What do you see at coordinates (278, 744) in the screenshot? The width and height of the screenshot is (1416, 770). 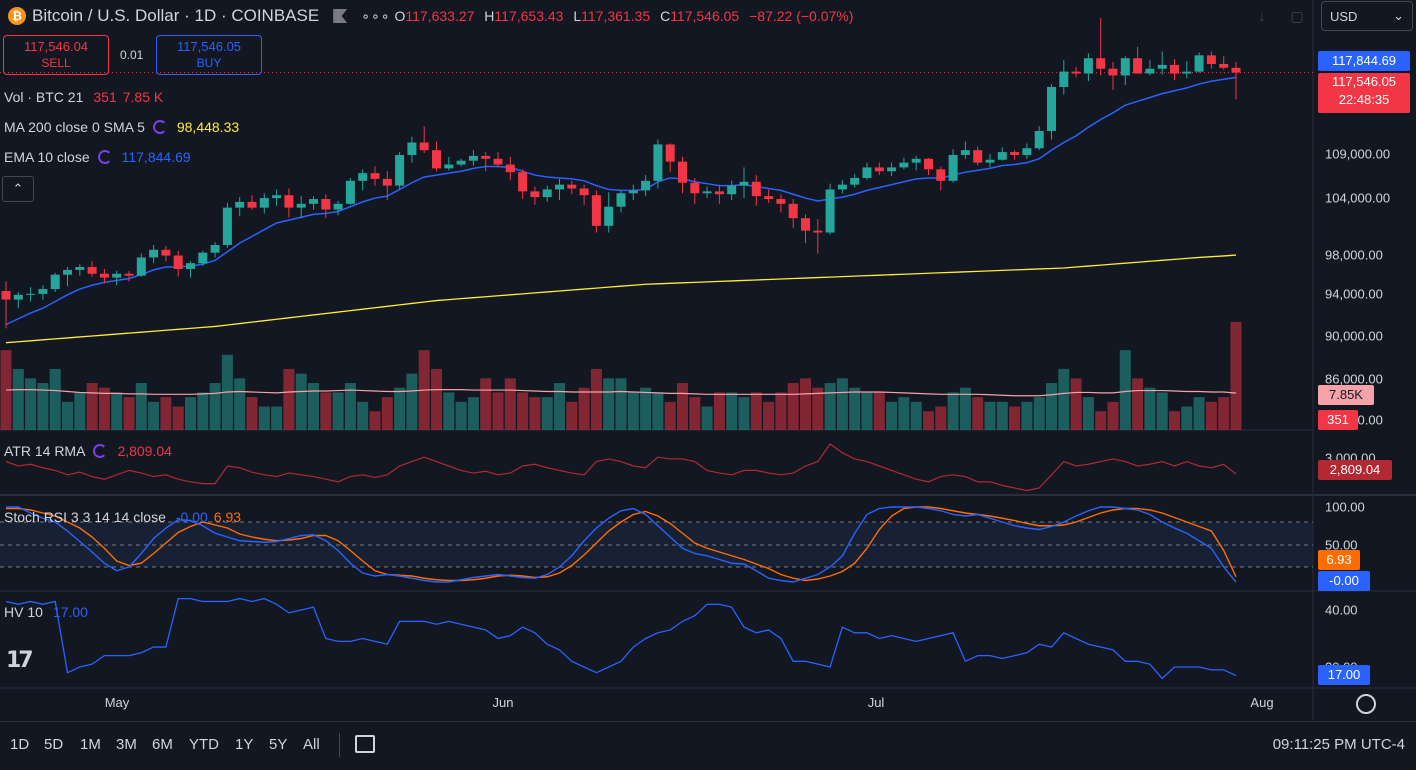 I see `range-5y-button: 5Y` at bounding box center [278, 744].